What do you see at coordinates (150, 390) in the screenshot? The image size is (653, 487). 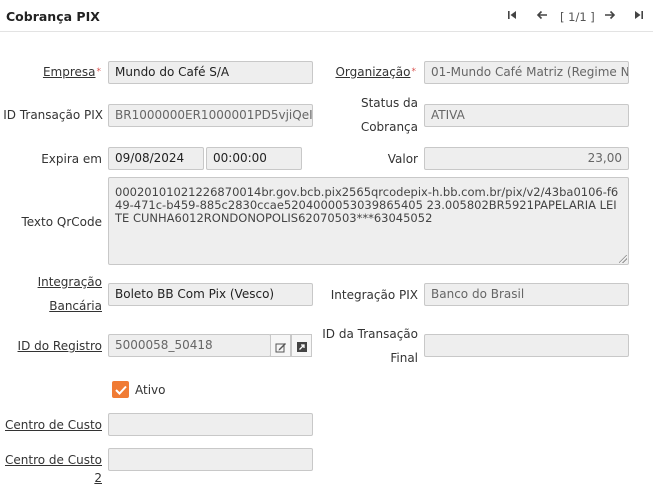 I see `ativo-label: Ativo` at bounding box center [150, 390].